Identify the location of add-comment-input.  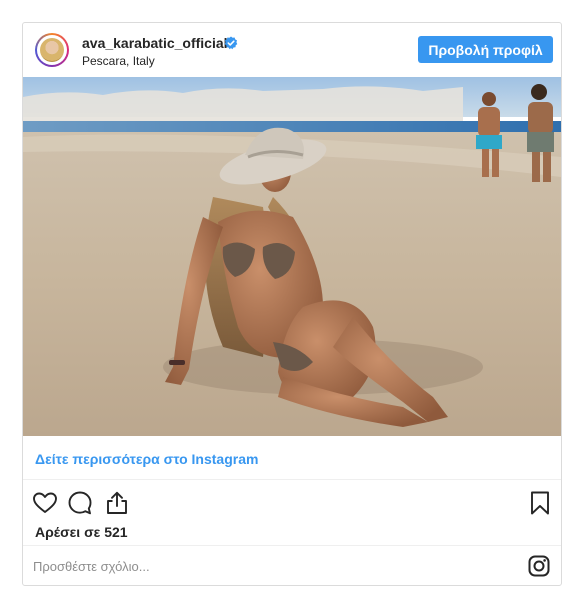
(253, 566).